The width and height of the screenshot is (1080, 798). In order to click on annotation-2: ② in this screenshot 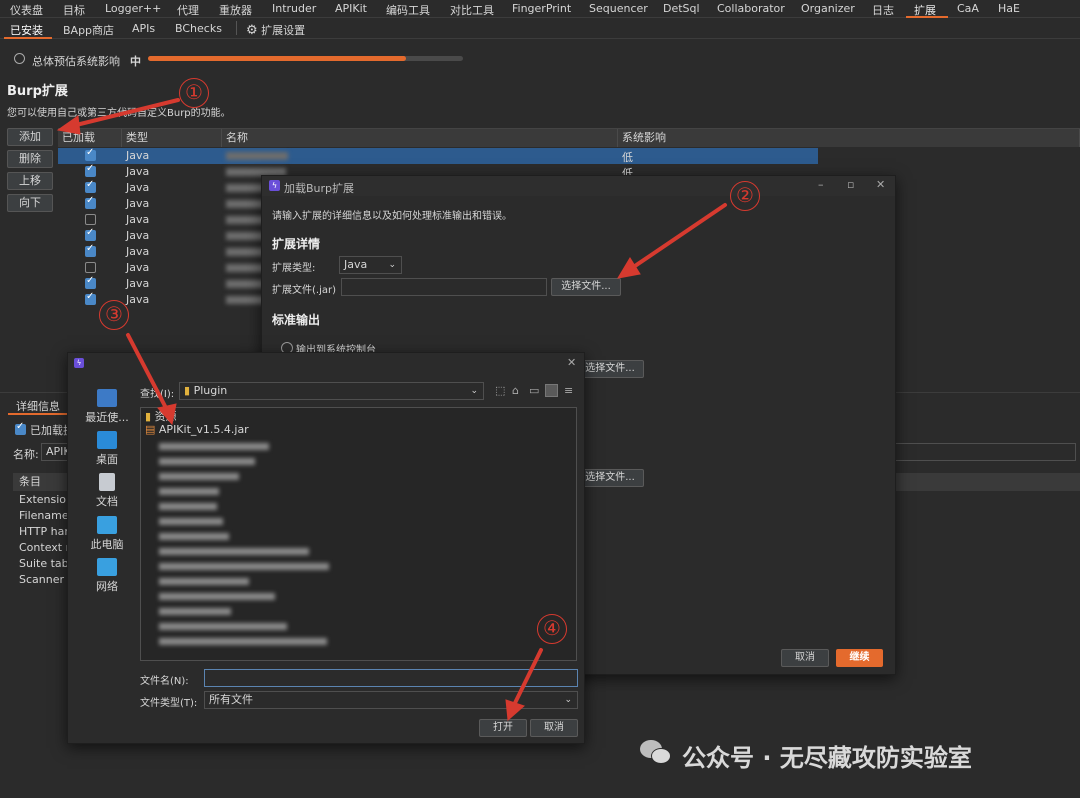, I will do `click(745, 196)`.